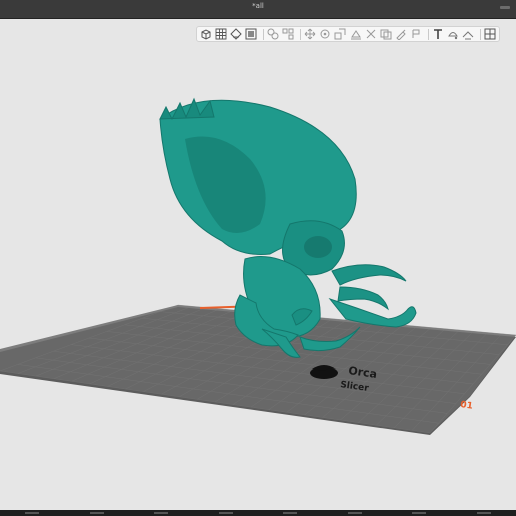 This screenshot has width=516, height=516. I want to click on color-paint-icon, so click(453, 36).